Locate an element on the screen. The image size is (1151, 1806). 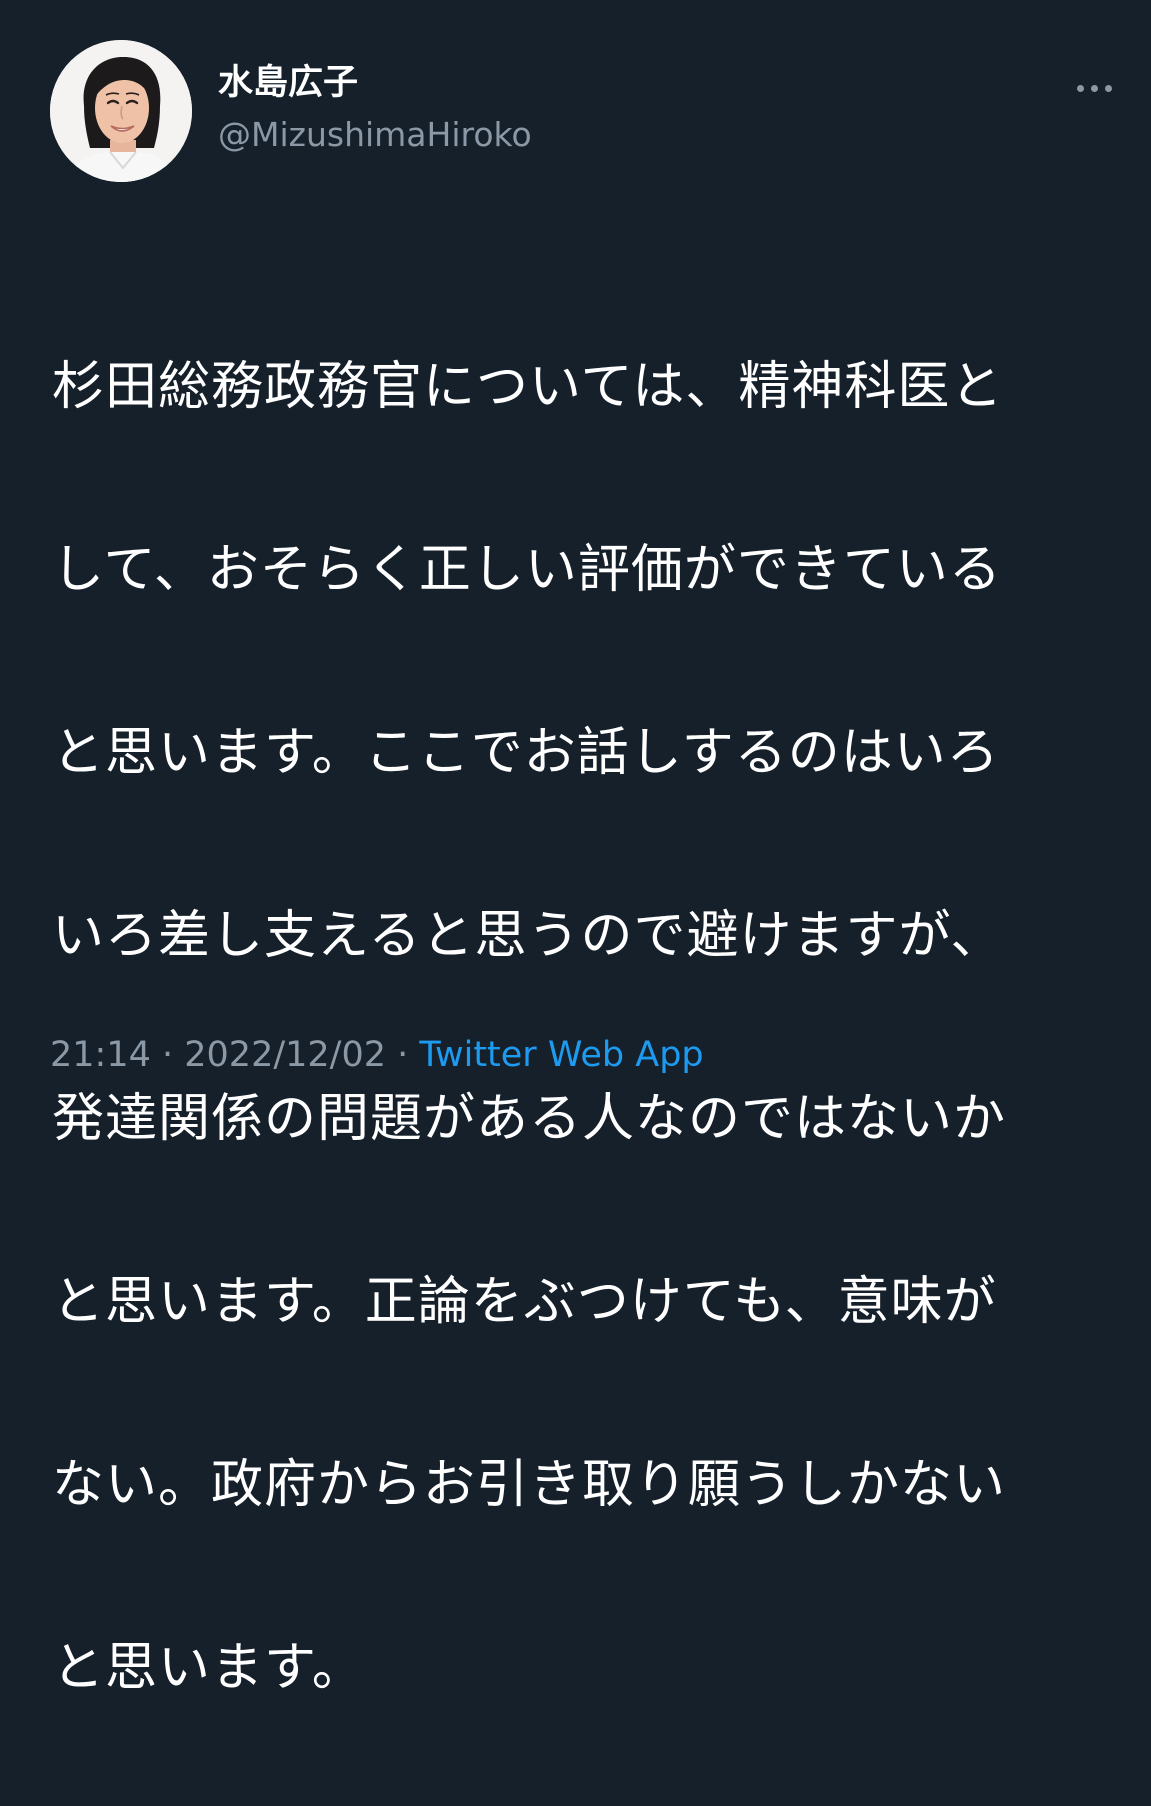
tweet-date: 2022/12/02 is located at coordinates (285, 1055).